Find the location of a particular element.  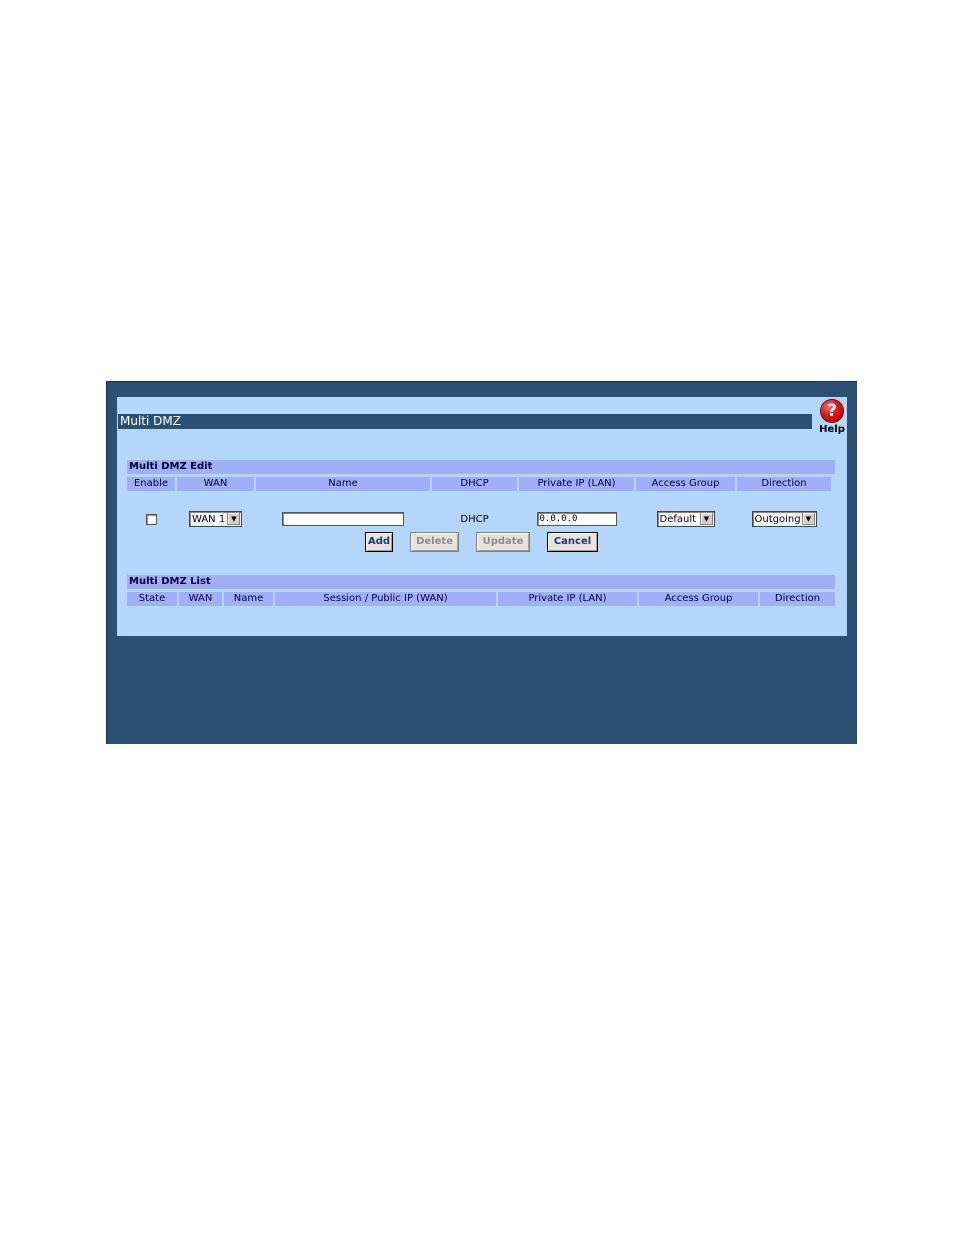

delete-button: Delete is located at coordinates (434, 542).